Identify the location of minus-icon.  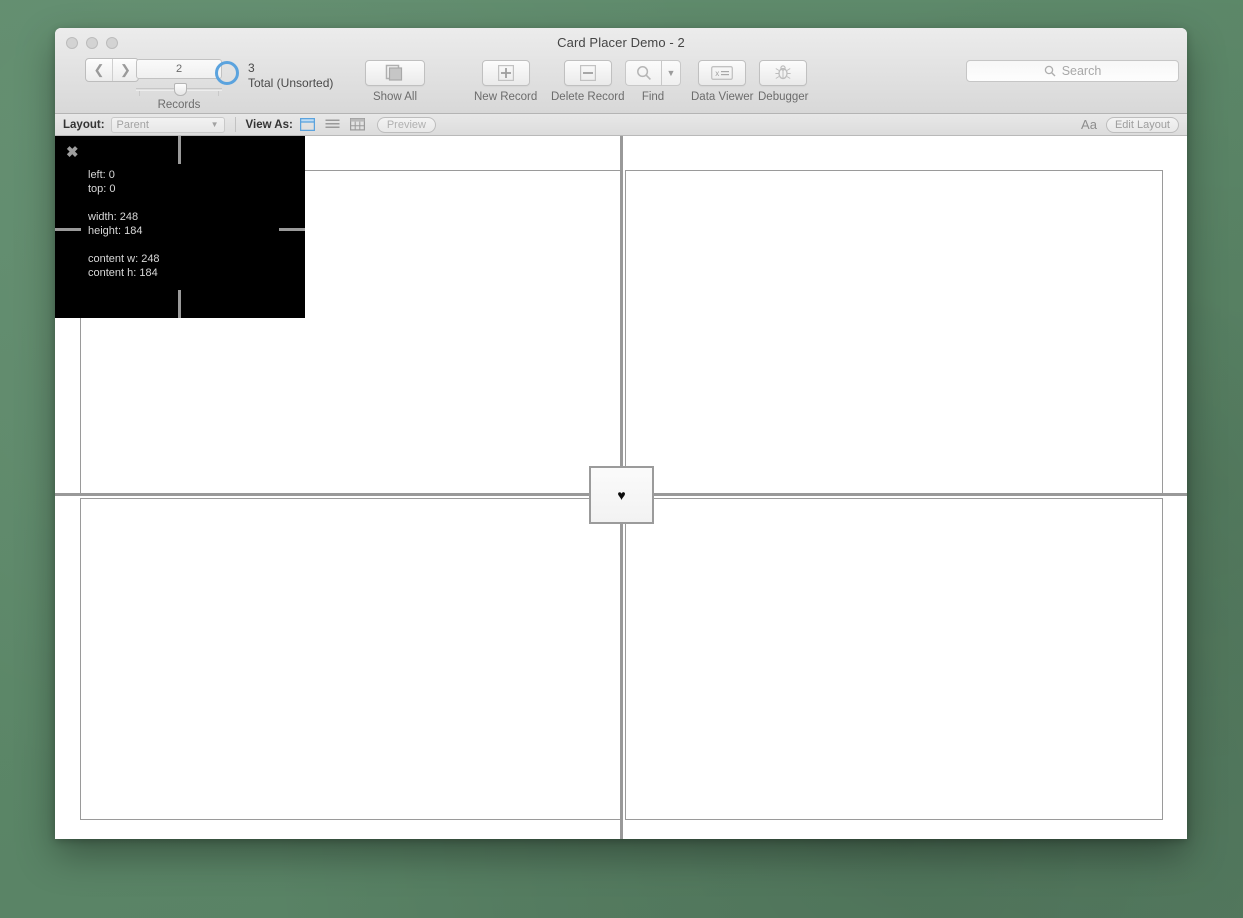
(587, 73).